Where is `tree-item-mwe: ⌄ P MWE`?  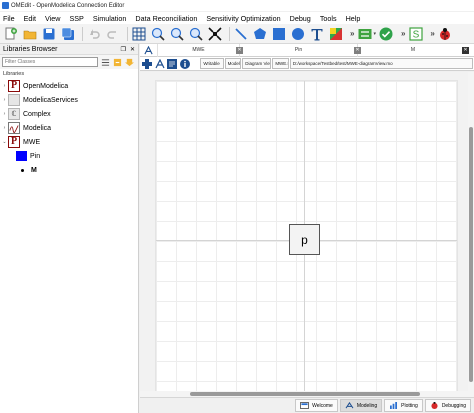
tree-item-mwe: ⌄ P MWE is located at coordinates (69, 142).